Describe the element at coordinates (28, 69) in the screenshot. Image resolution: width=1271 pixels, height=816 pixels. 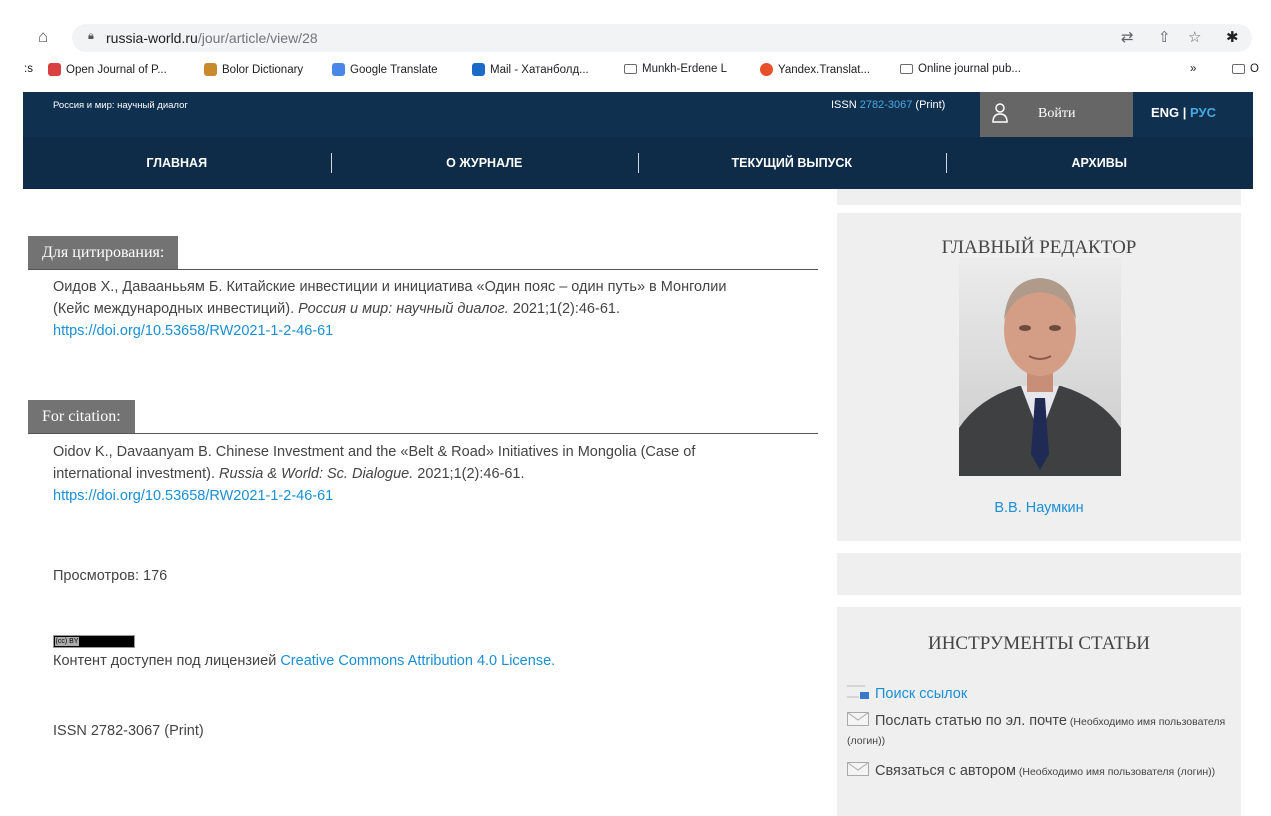
I see `bookmarks-left-edge: :s` at that location.